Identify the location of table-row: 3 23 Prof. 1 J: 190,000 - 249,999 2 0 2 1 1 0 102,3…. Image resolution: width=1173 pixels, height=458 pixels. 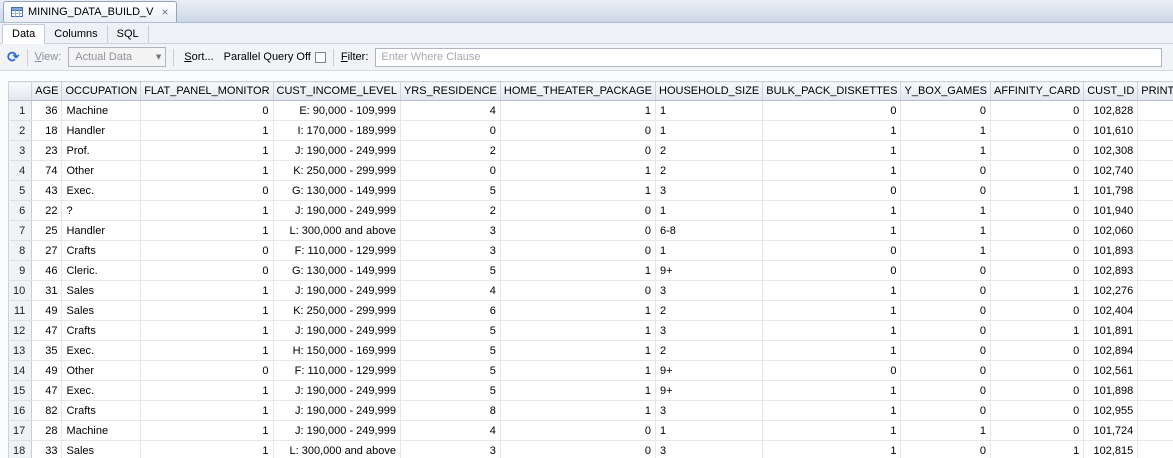
(590, 150).